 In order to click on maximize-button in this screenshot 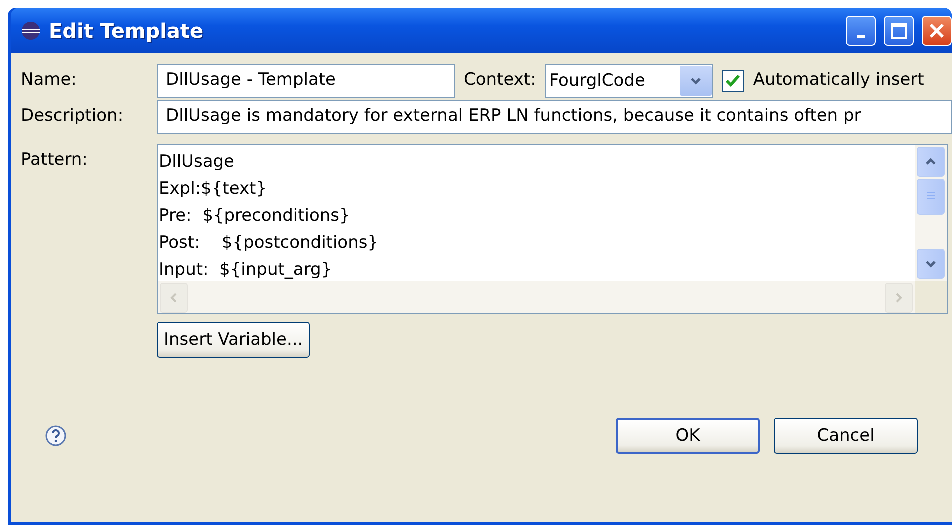, I will do `click(899, 31)`.